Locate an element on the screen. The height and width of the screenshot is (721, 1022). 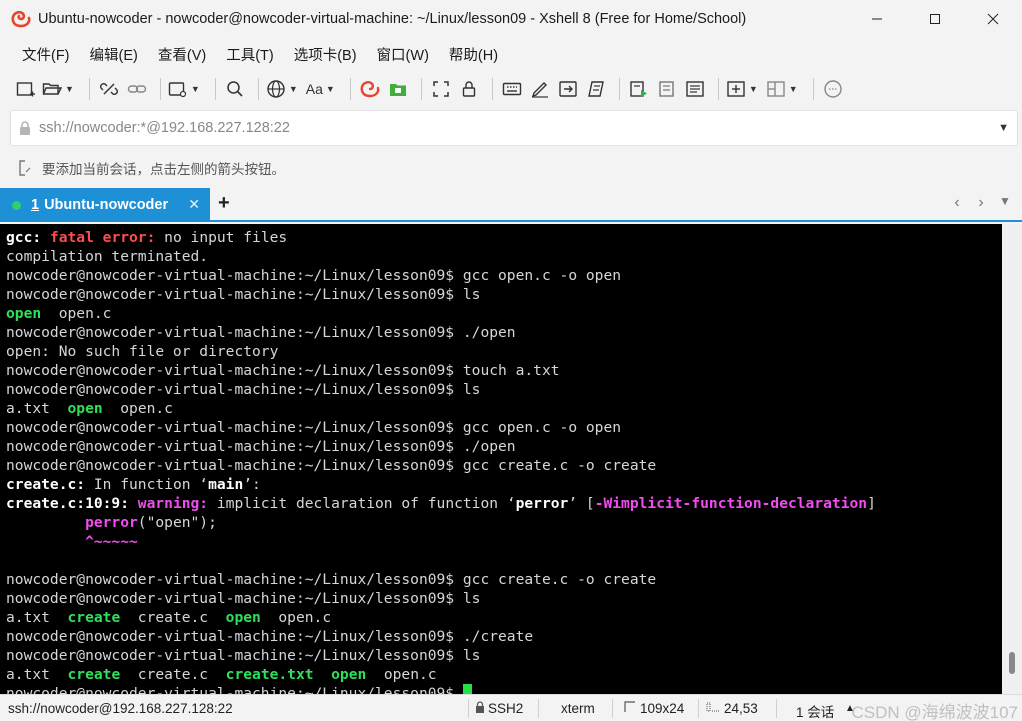
open-session-button: ▼ is located at coordinates (60, 89).